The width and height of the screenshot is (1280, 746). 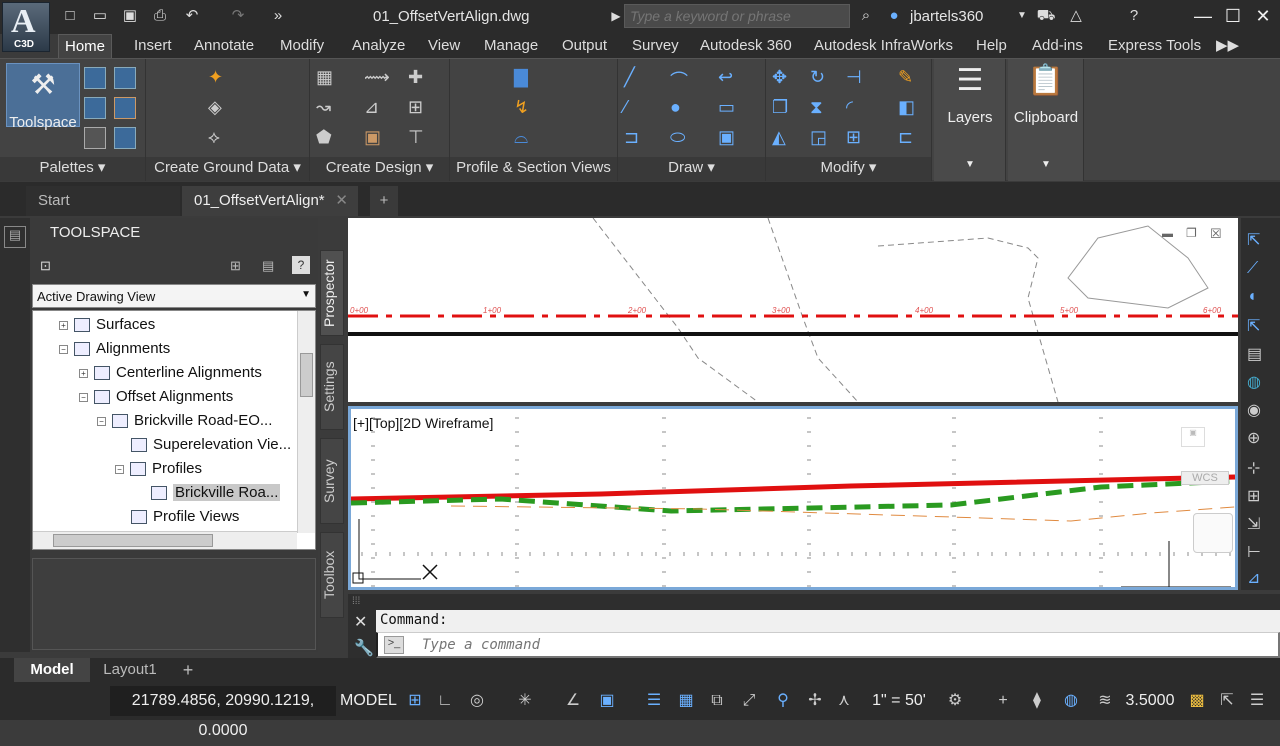 What do you see at coordinates (635, 78) in the screenshot?
I see `line-icon: ╱` at bounding box center [635, 78].